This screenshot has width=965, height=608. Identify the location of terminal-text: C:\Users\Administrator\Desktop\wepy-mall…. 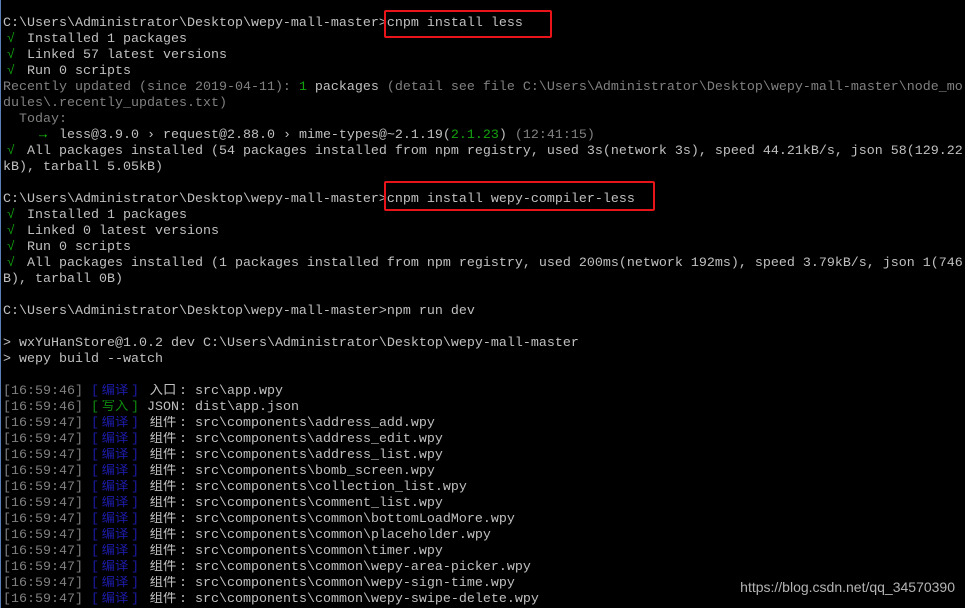
(239, 311).